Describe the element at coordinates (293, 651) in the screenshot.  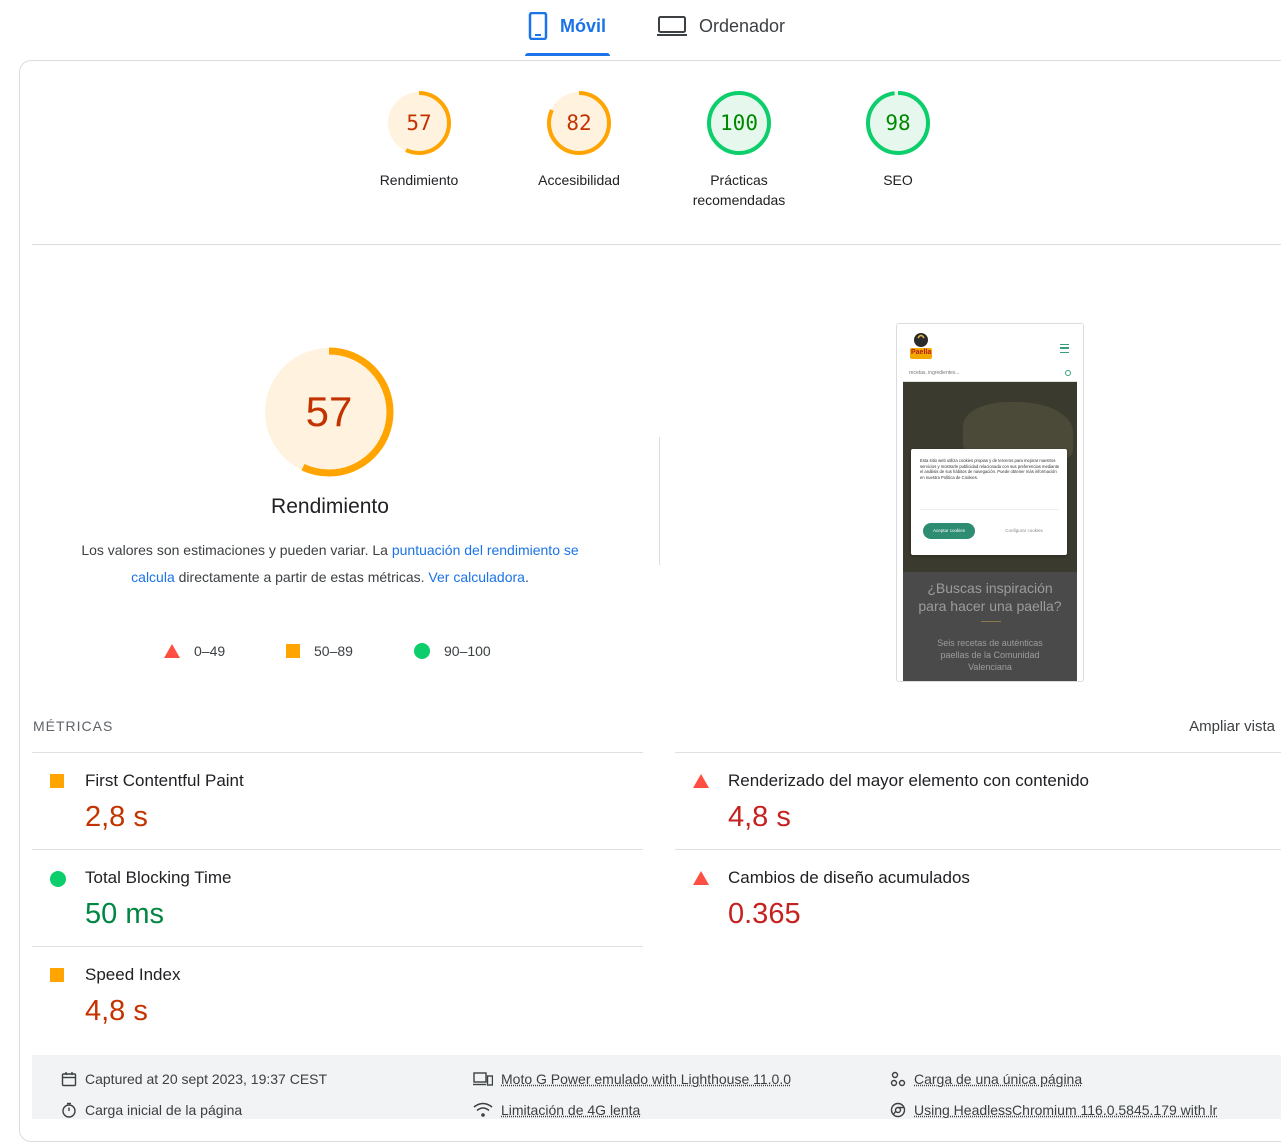
I see `square-icon` at that location.